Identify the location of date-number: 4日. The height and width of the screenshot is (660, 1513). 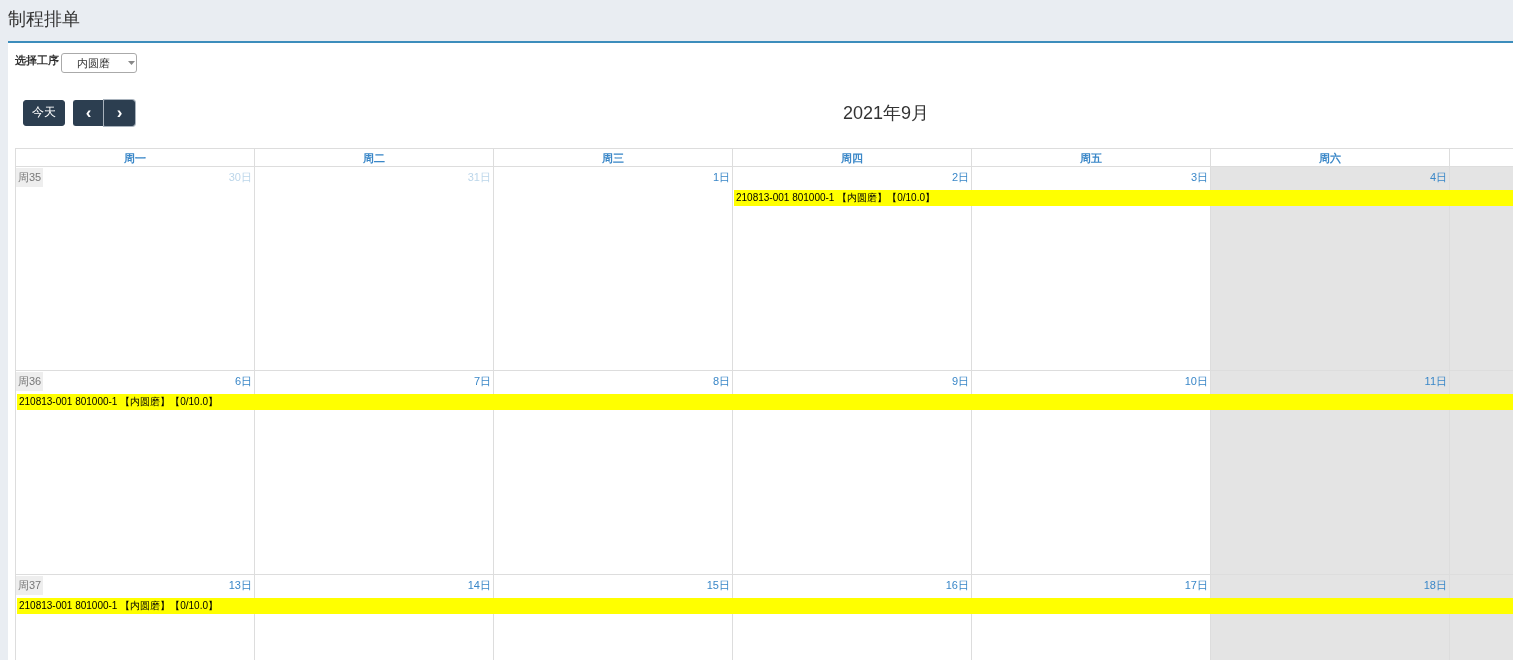
(1438, 177).